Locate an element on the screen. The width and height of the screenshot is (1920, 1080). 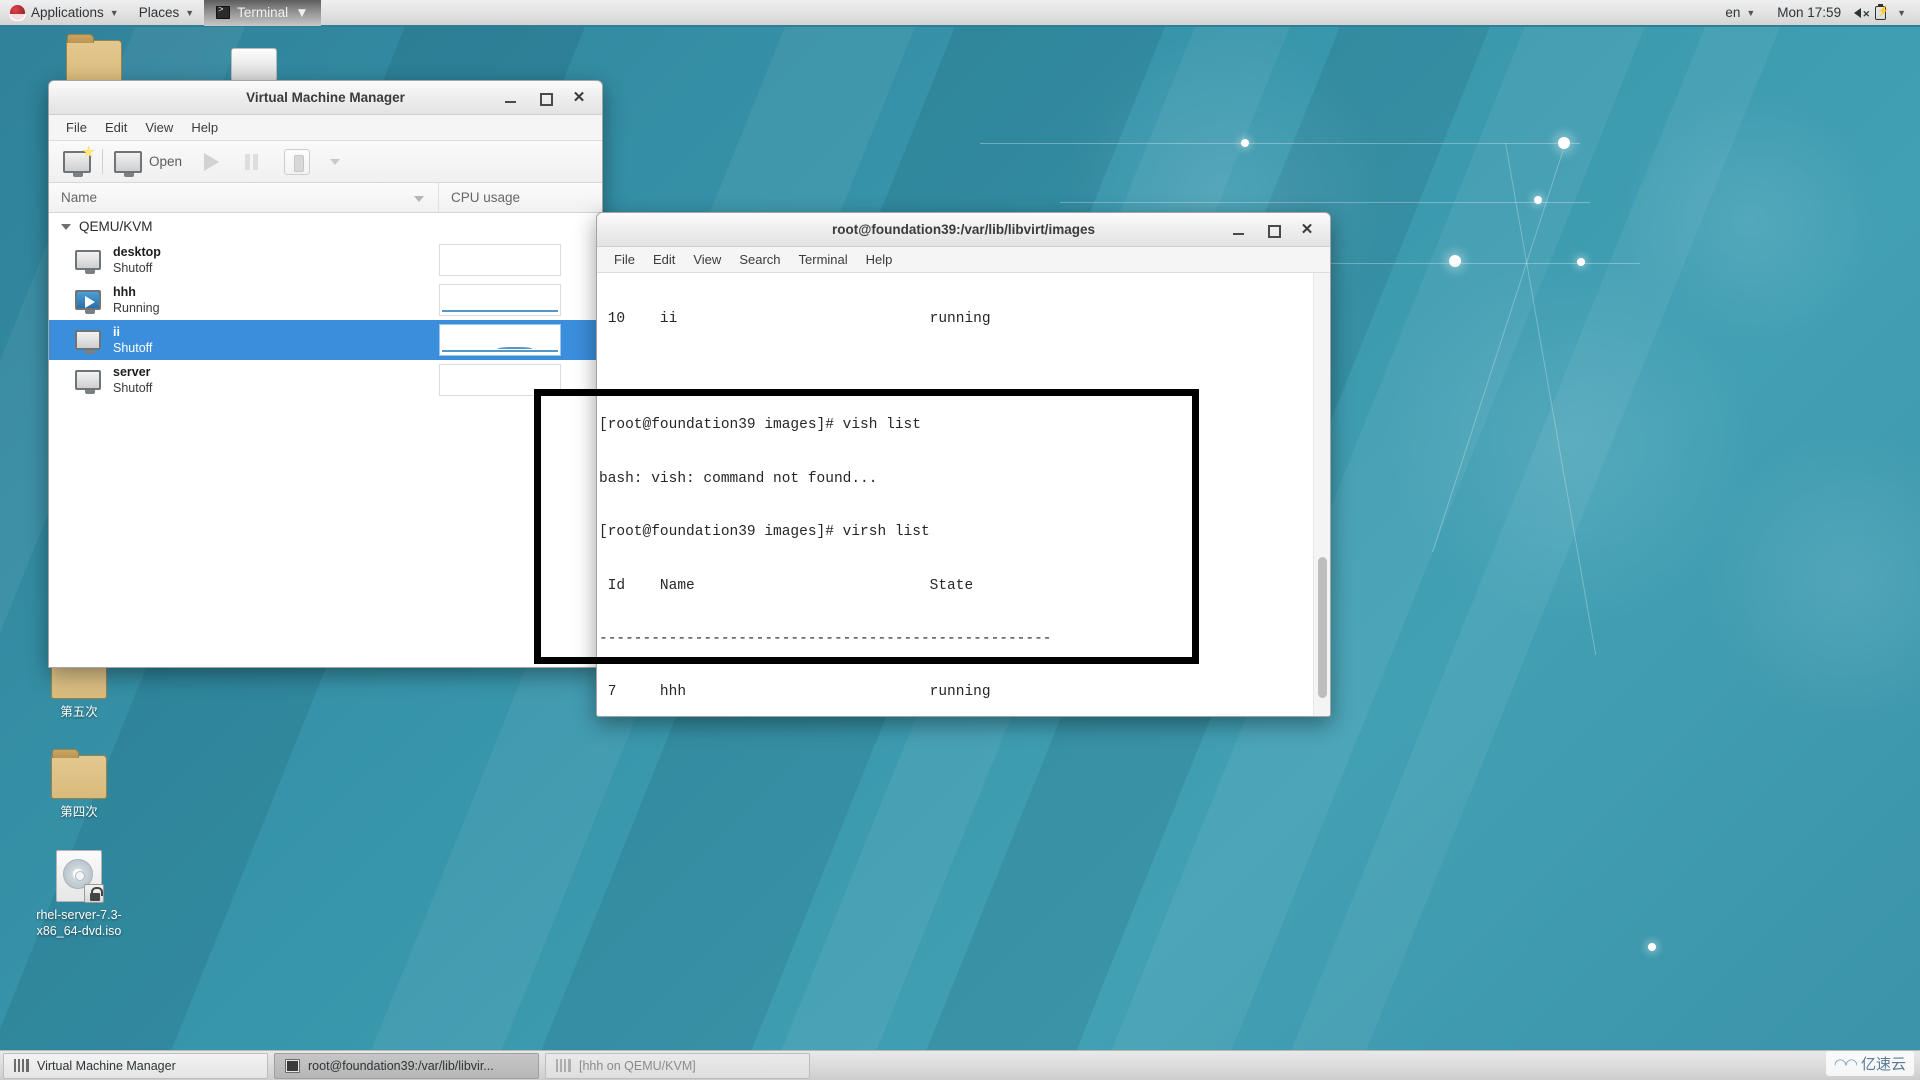
vm-list-item-ii: ii Shutoff is located at coordinates (325, 340).